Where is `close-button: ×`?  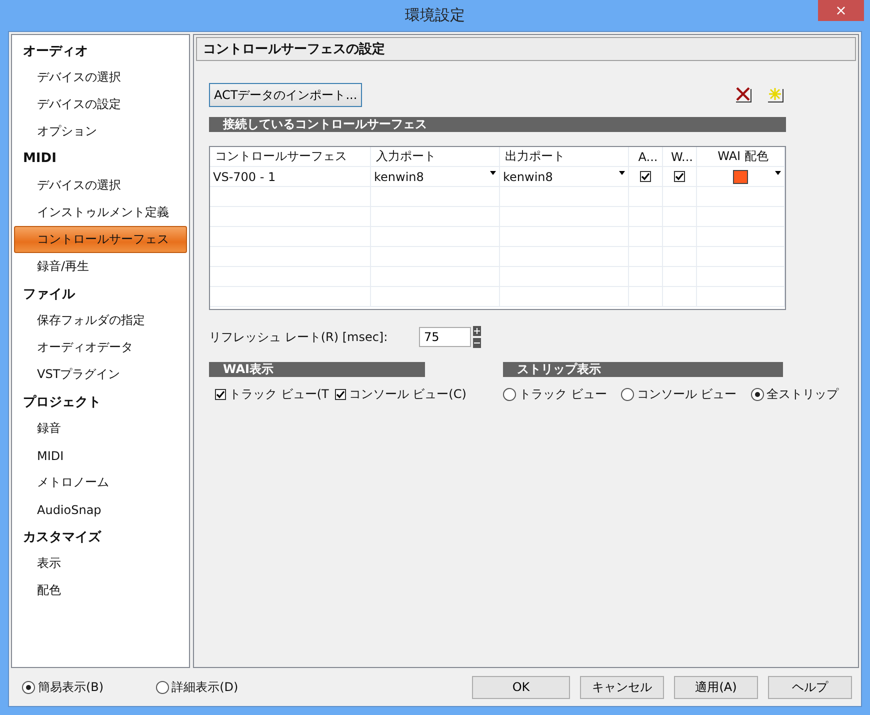
close-button: × is located at coordinates (841, 10).